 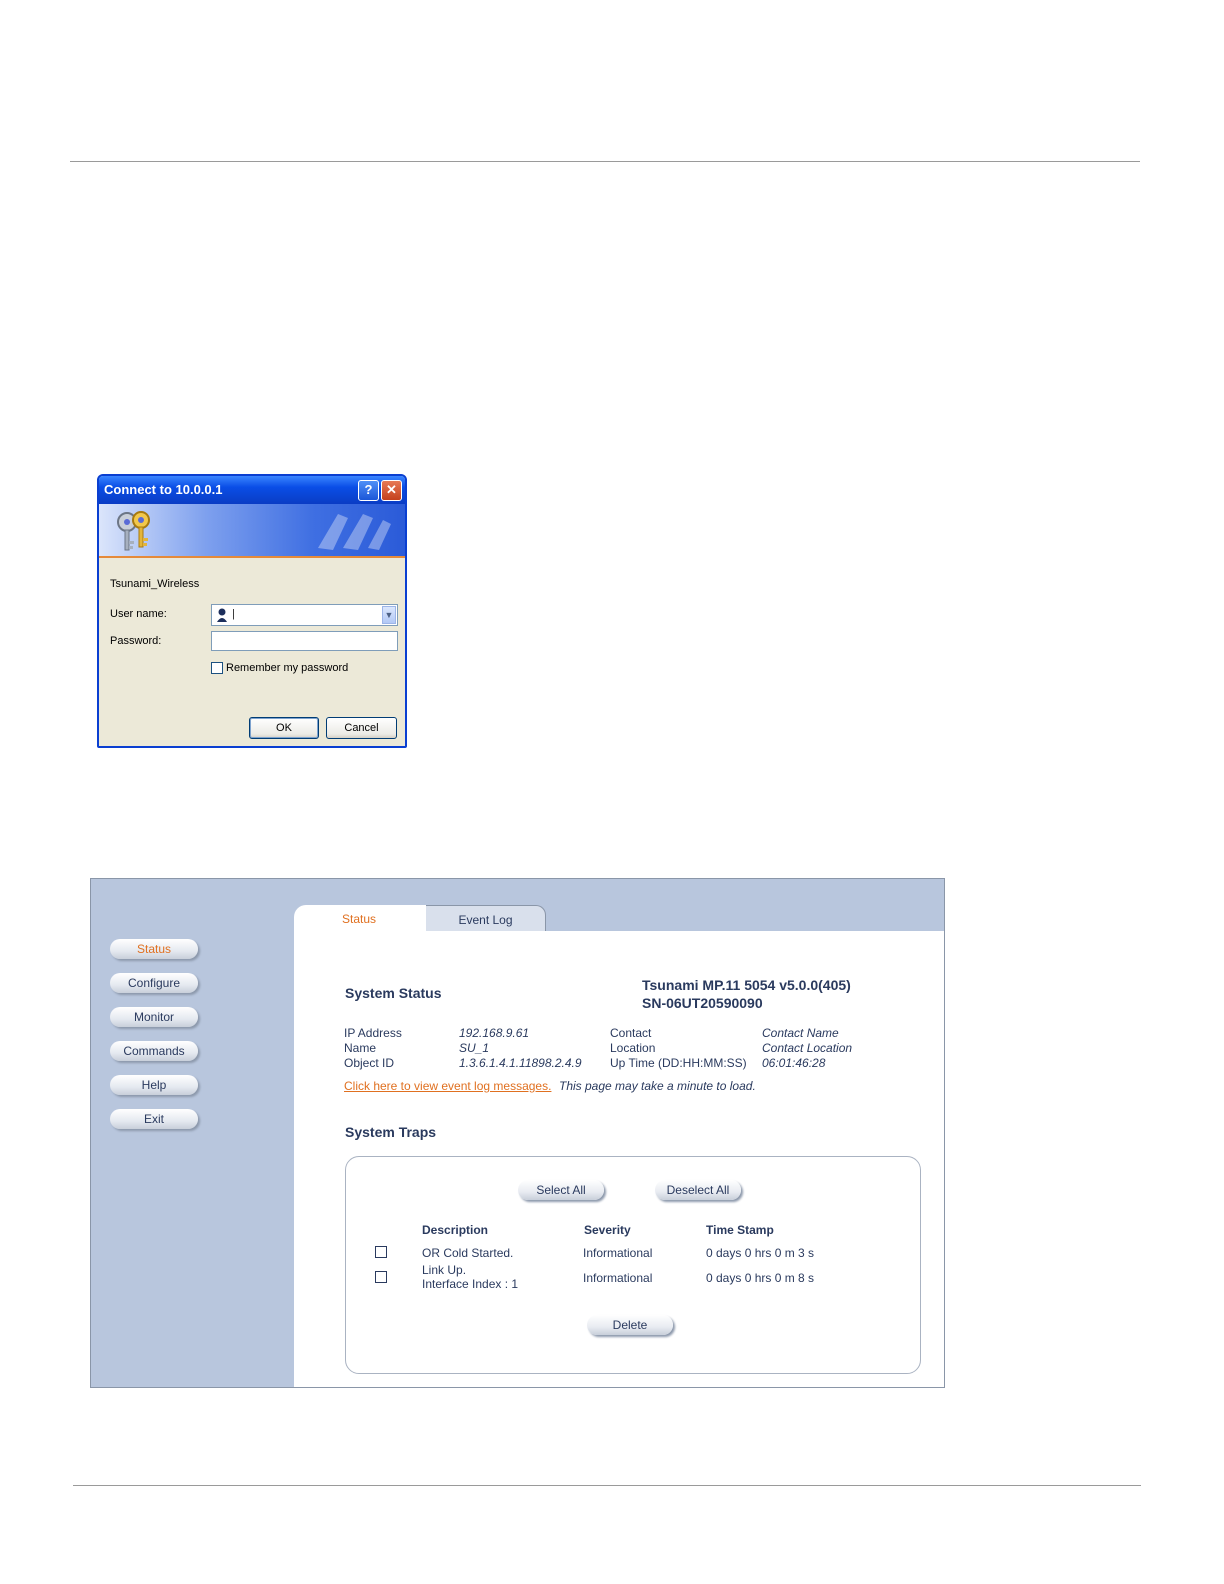 I want to click on name-label: Name, so click(x=360, y=1048).